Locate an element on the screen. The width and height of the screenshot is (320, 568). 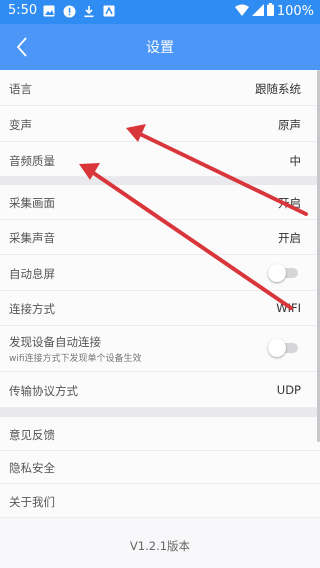
auto-connect-toggle is located at coordinates (284, 348).